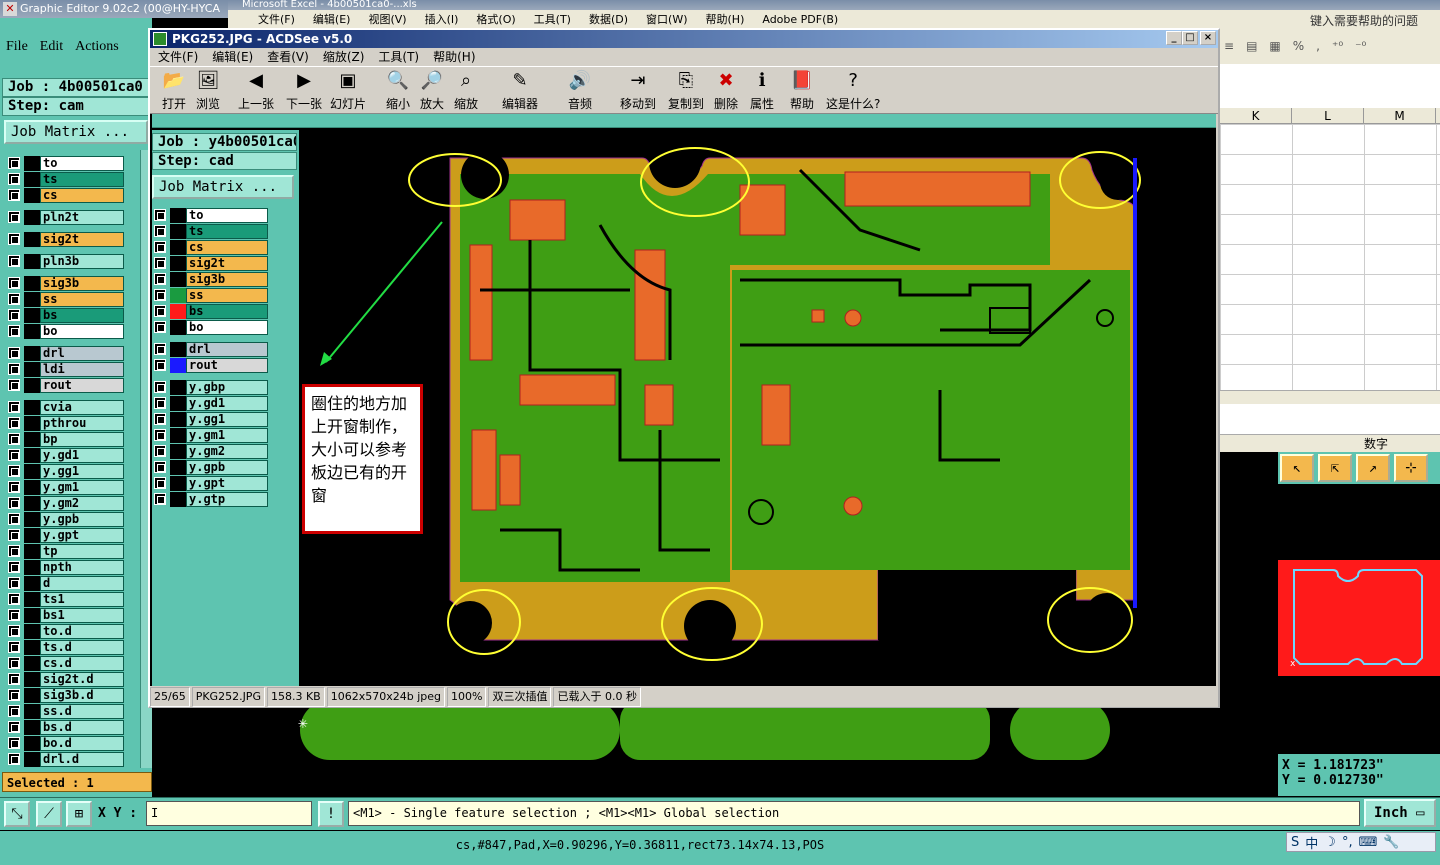  Describe the element at coordinates (210, 311) in the screenshot. I see `layer-row: bs` at that location.